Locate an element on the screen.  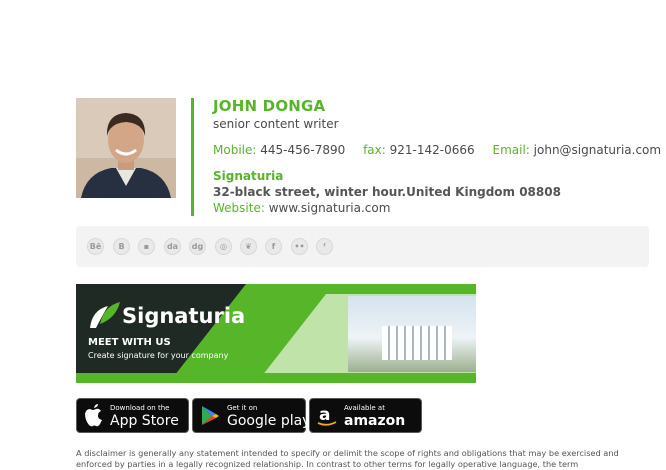
amazon-badge: a Available at amazon is located at coordinates (365, 415).